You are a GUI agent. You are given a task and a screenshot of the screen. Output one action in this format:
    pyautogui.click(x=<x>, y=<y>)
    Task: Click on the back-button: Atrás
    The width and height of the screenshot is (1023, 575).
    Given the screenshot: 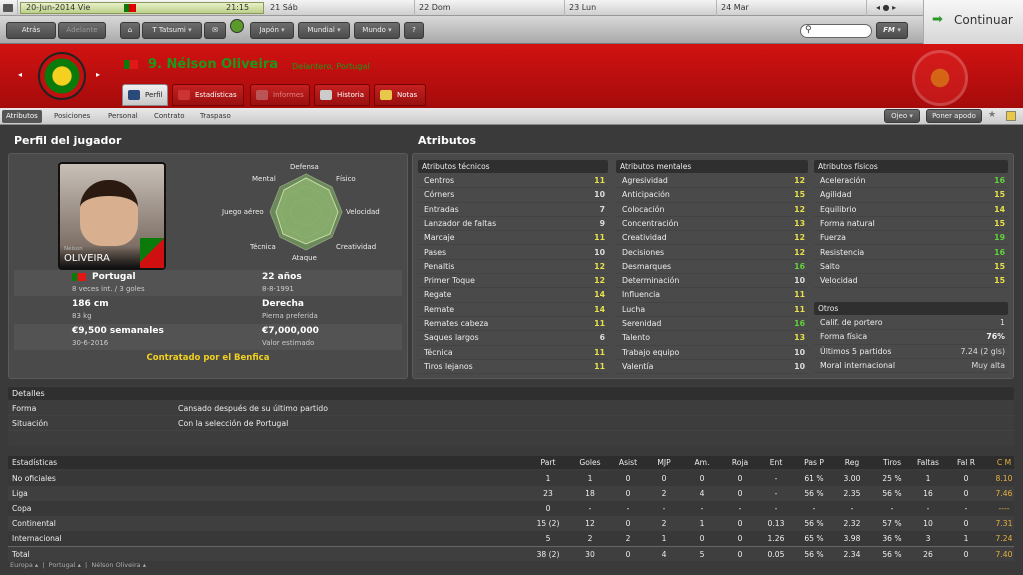 What is the action you would take?
    pyautogui.click(x=31, y=30)
    